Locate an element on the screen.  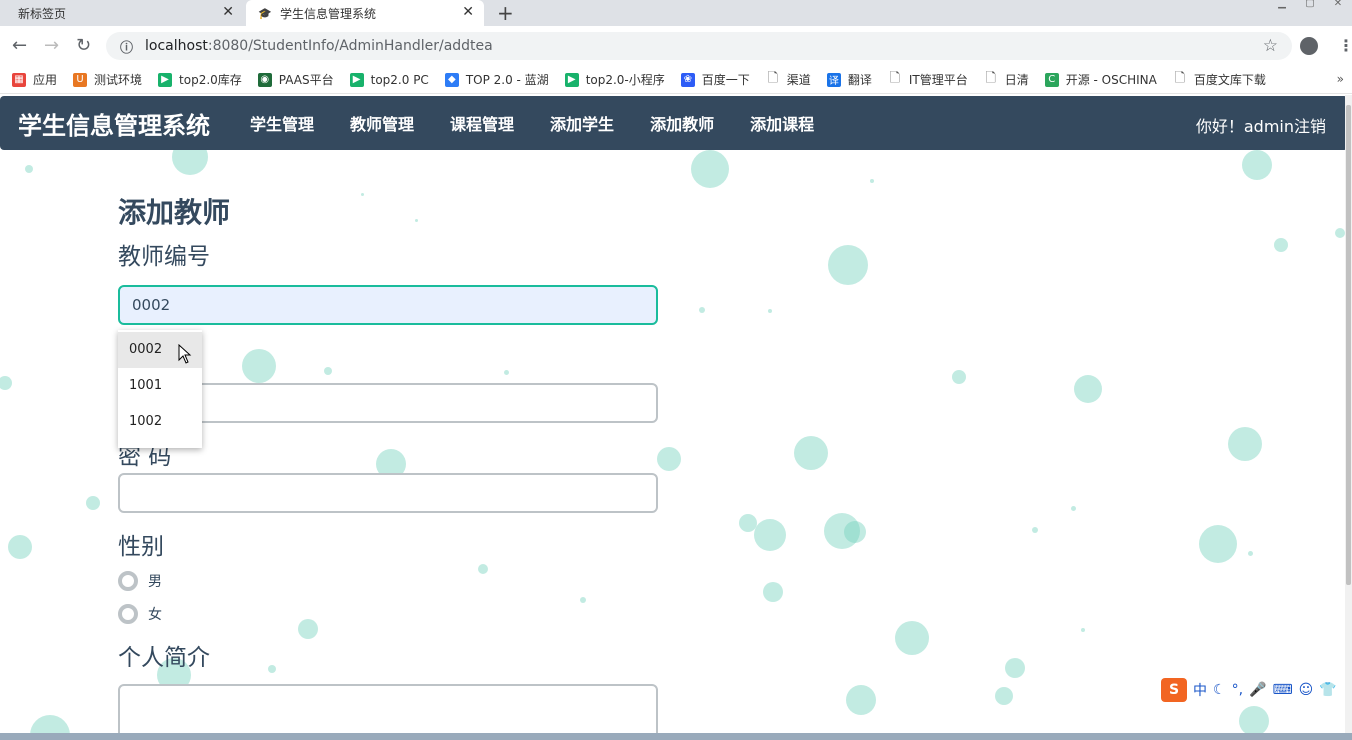
bookmark-item: 🗋 百度文库下载 is located at coordinates (1219, 79).